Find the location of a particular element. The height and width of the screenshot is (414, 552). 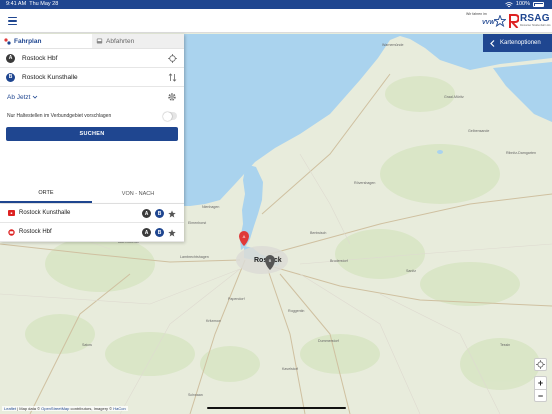

vvw-name: VVW is located at coordinates (488, 23).